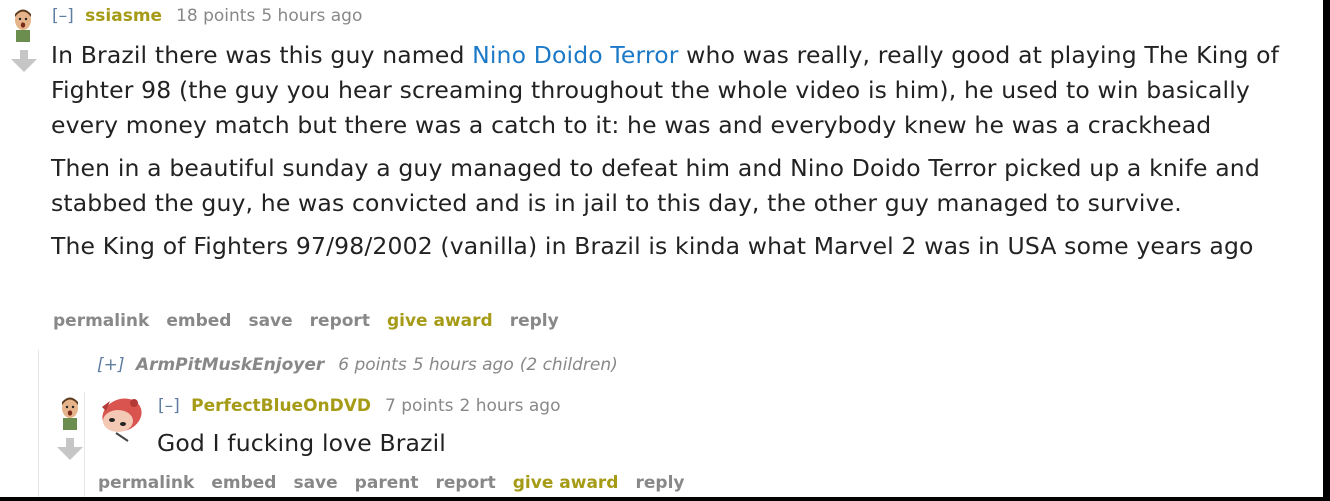 This screenshot has width=1330, height=501. I want to click on parent-button: parent, so click(387, 483).